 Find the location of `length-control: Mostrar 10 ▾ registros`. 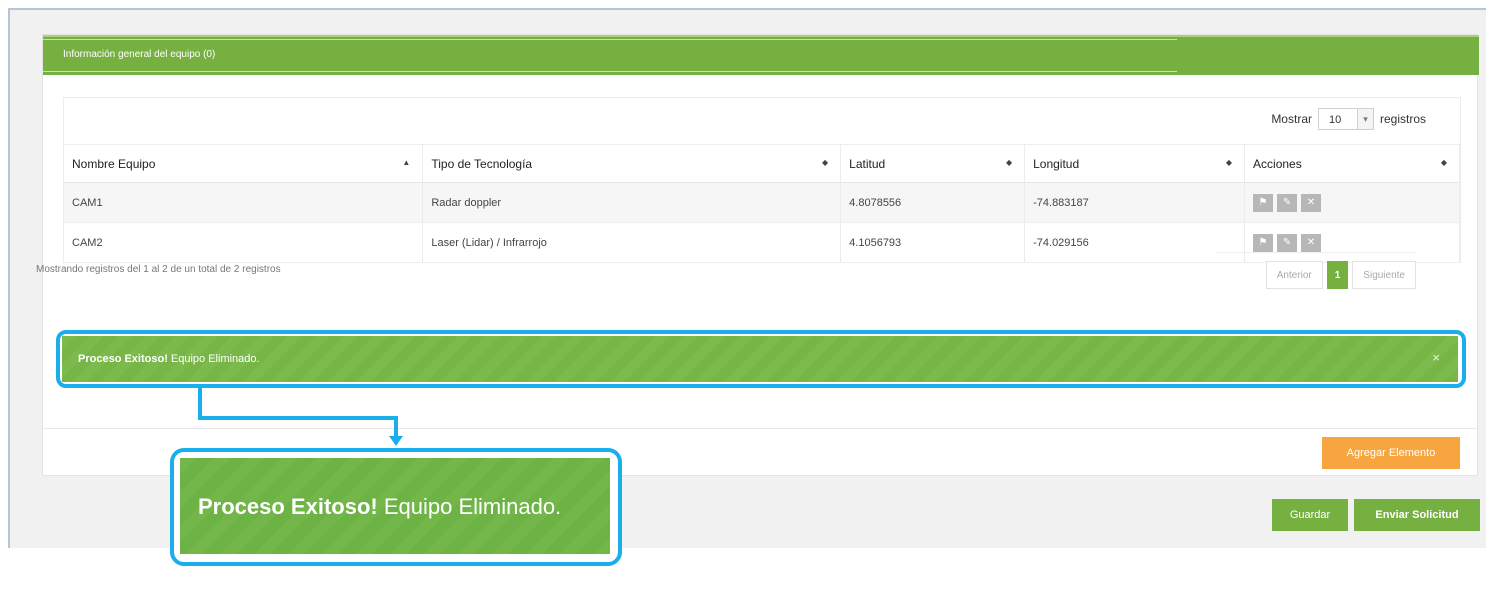

length-control: Mostrar 10 ▾ registros is located at coordinates (1348, 119).